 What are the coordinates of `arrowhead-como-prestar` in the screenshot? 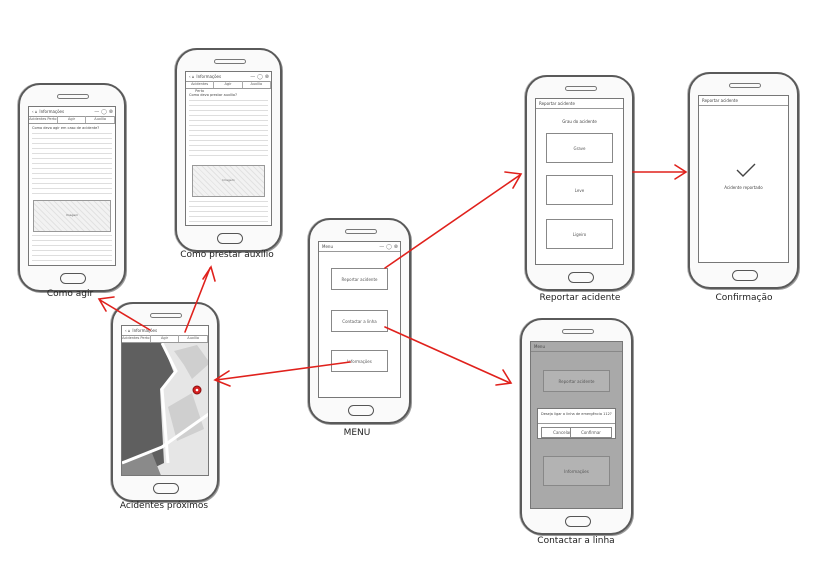 It's located at (209, 273).